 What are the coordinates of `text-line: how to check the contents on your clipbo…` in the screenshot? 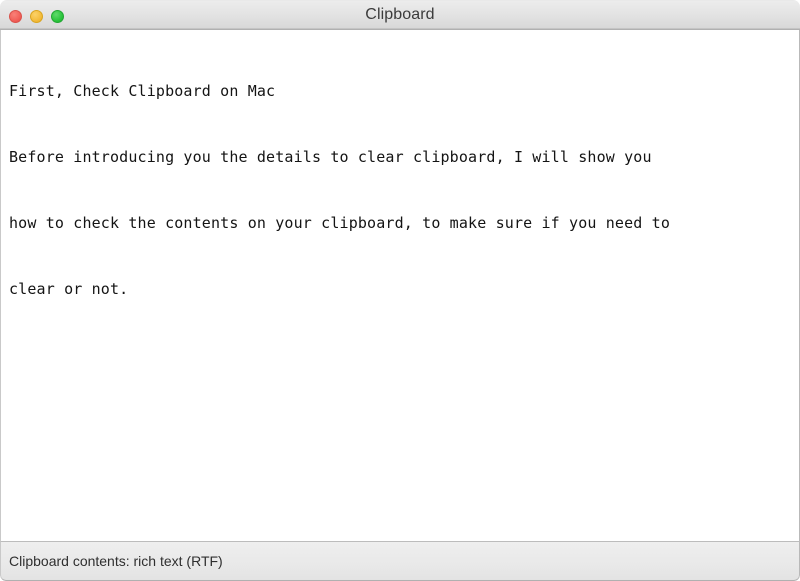 It's located at (340, 223).